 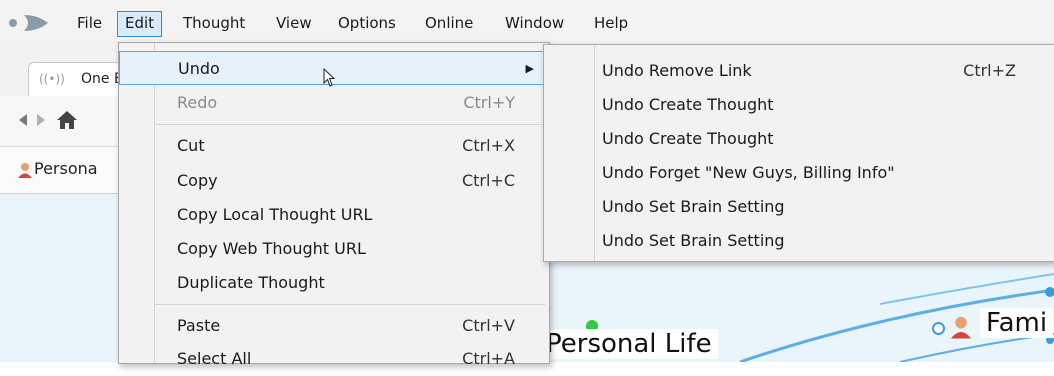 I want to click on shortcut-label: Ctrl+A, so click(x=488, y=358).